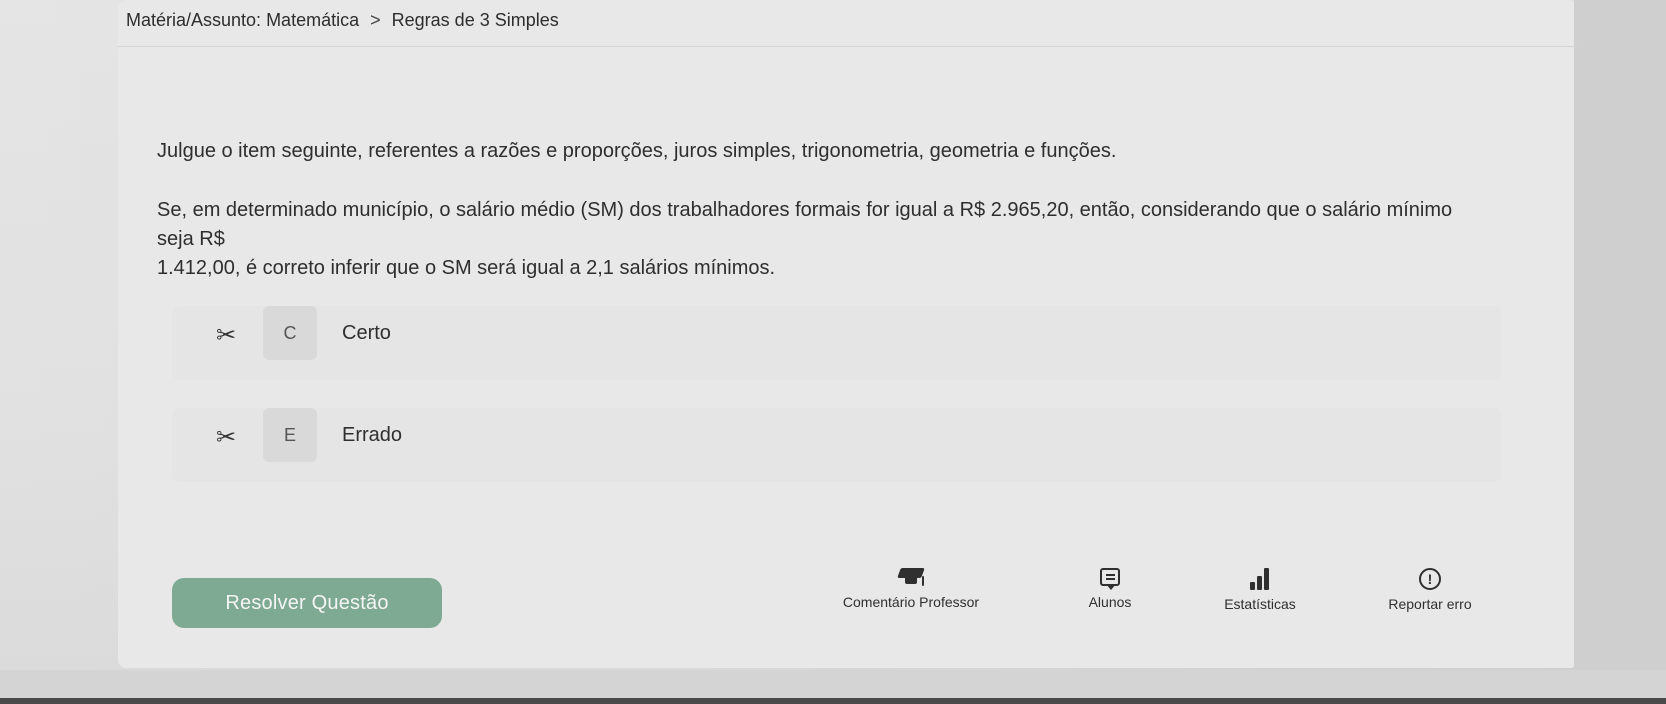 Image resolution: width=1666 pixels, height=704 pixels. Describe the element at coordinates (833, 701) in the screenshot. I see `bottom-line` at that location.